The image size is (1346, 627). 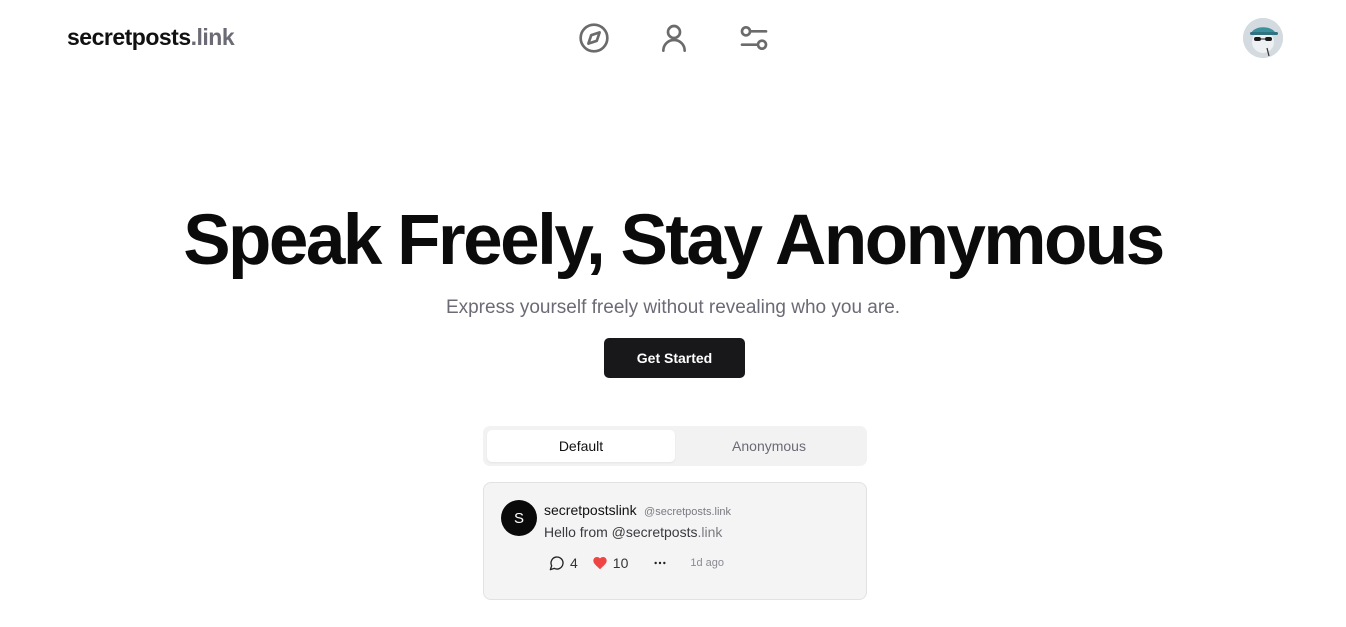 What do you see at coordinates (574, 563) in the screenshot?
I see `comment-count: 4` at bounding box center [574, 563].